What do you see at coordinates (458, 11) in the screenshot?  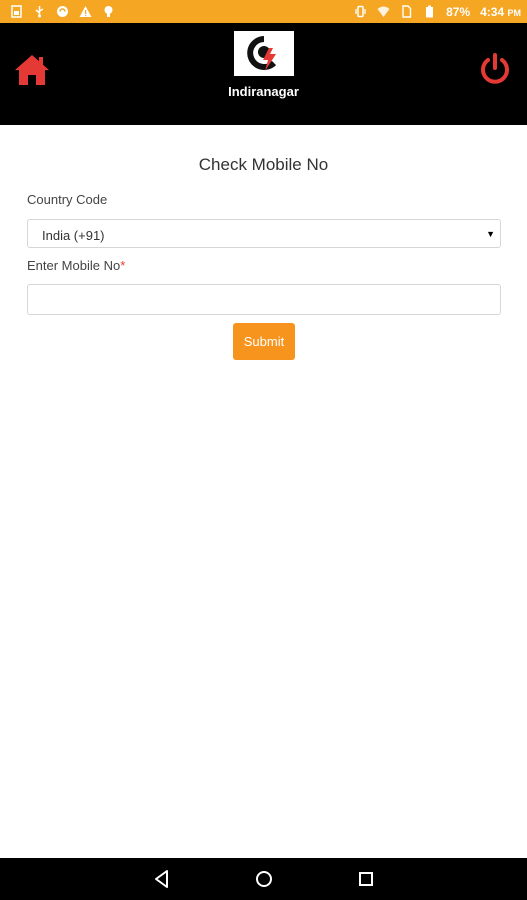 I see `battery-percentage: 87%` at bounding box center [458, 11].